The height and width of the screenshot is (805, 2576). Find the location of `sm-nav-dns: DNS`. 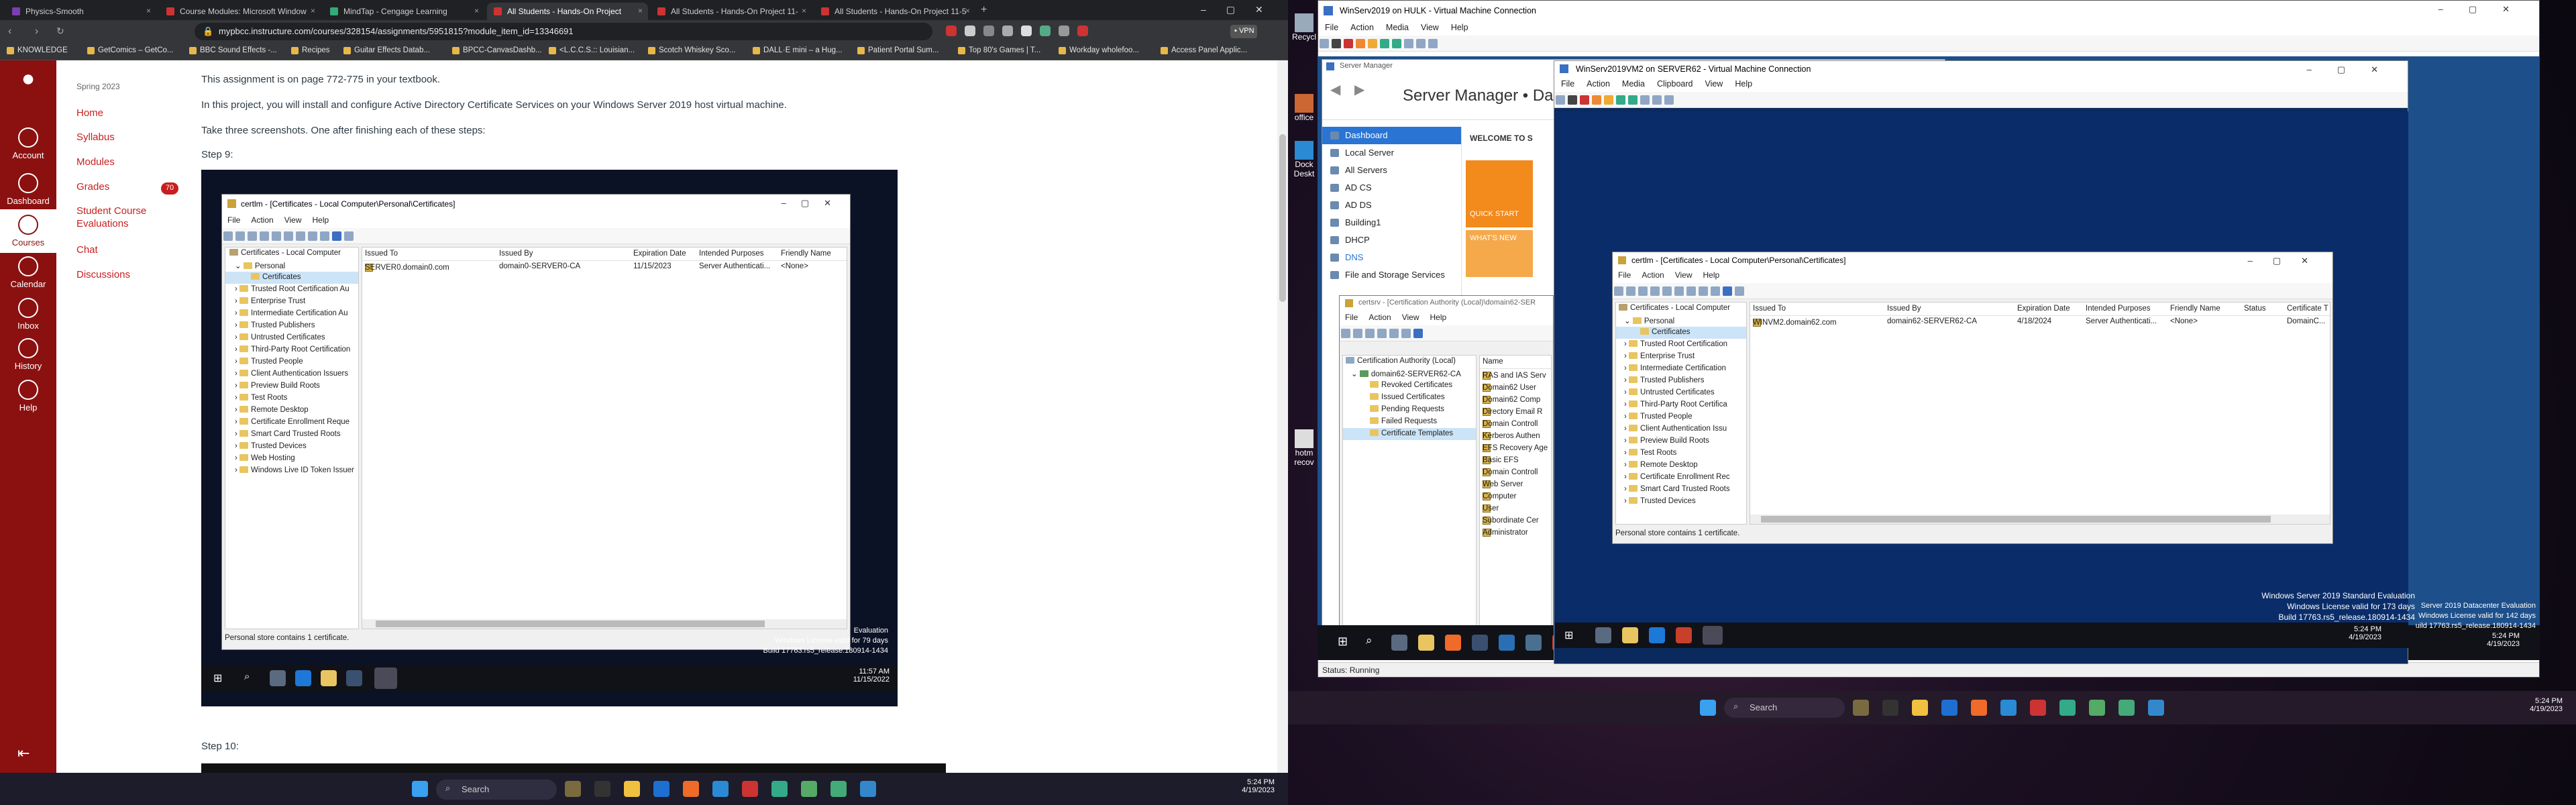

sm-nav-dns: DNS is located at coordinates (1391, 257).